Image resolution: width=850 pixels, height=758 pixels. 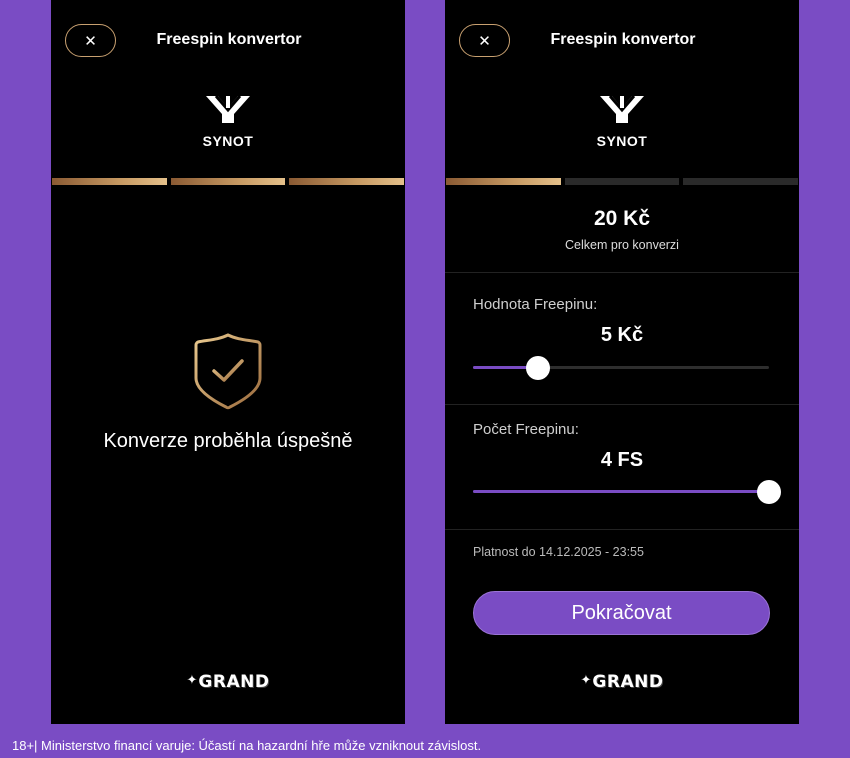 What do you see at coordinates (526, 429) in the screenshot?
I see `freespin-count-label: Počet Freepinu:` at bounding box center [526, 429].